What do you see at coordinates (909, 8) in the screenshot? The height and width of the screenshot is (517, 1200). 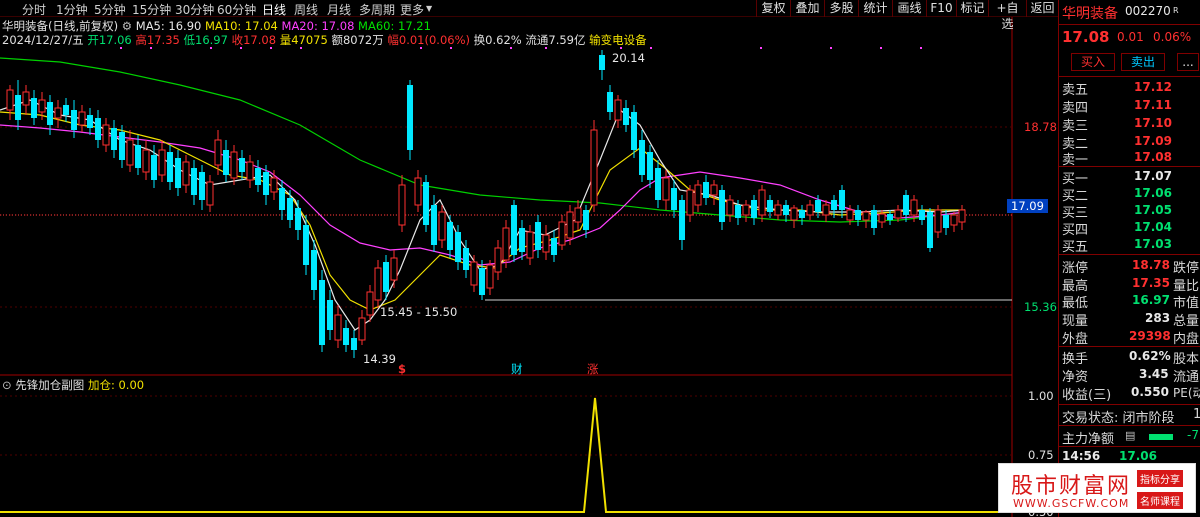 I see `draw-line-button: 画线` at bounding box center [909, 8].